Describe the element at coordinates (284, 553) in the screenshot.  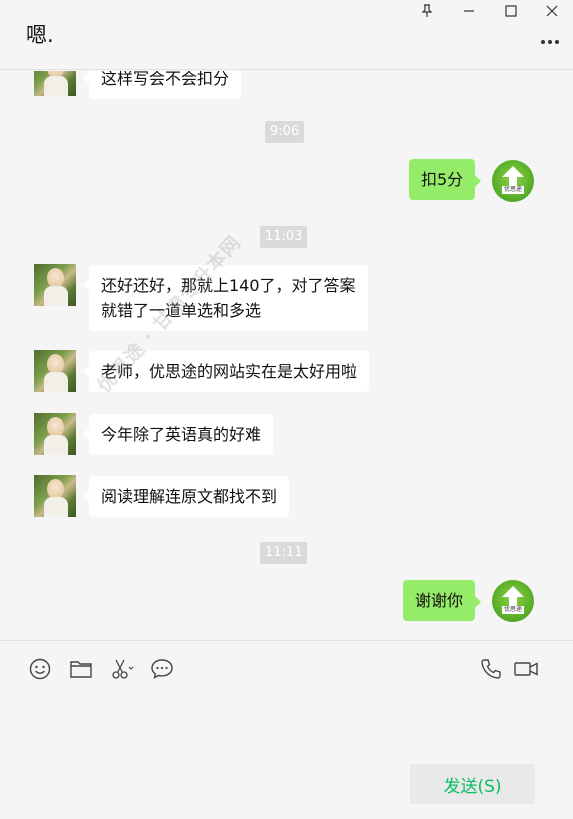
I see `timestamp: 11:11` at that location.